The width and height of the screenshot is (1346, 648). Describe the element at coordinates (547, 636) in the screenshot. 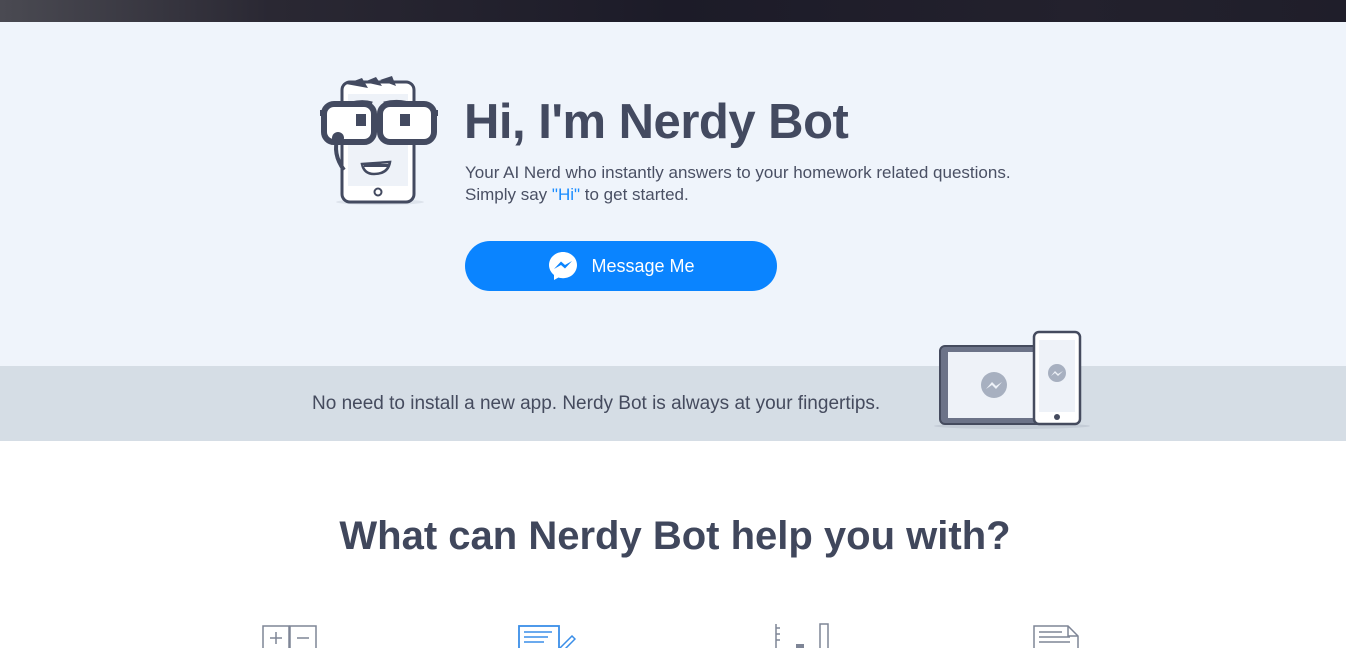

I see `document-edit-icon` at that location.